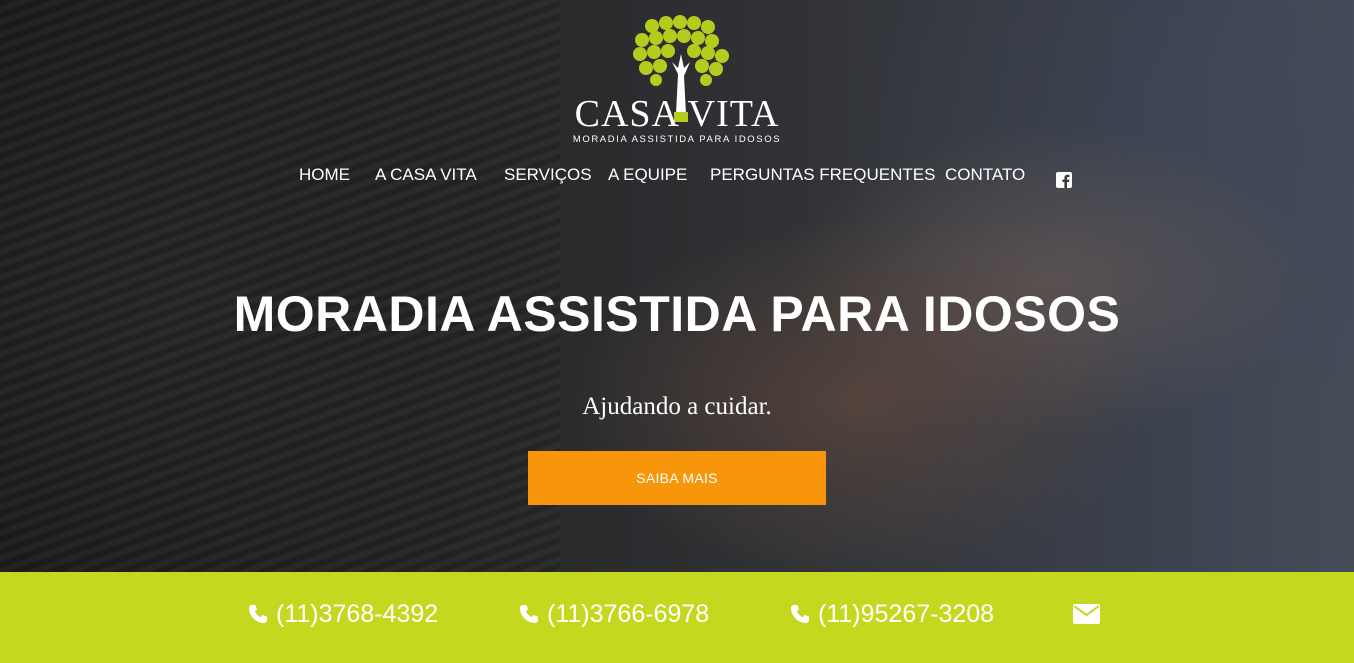 This screenshot has height=663, width=1354. I want to click on hero-headline: MORADIA ASSISTIDA PARA IDOSOS, so click(677, 314).